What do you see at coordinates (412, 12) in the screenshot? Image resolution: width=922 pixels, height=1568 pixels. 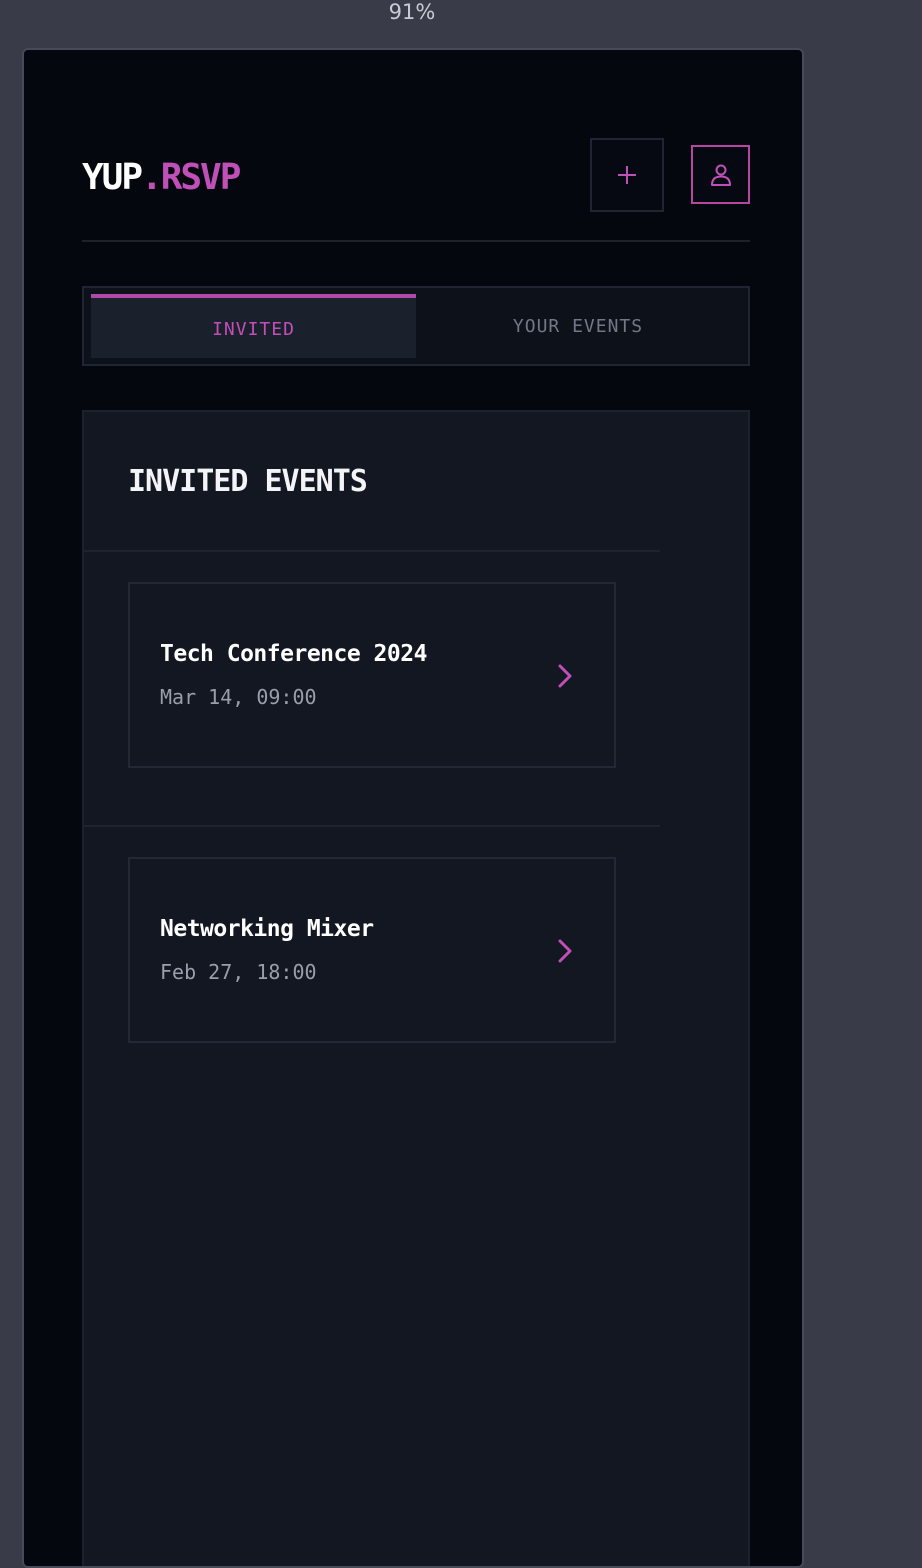 I see `zoom-level: 91%` at bounding box center [412, 12].